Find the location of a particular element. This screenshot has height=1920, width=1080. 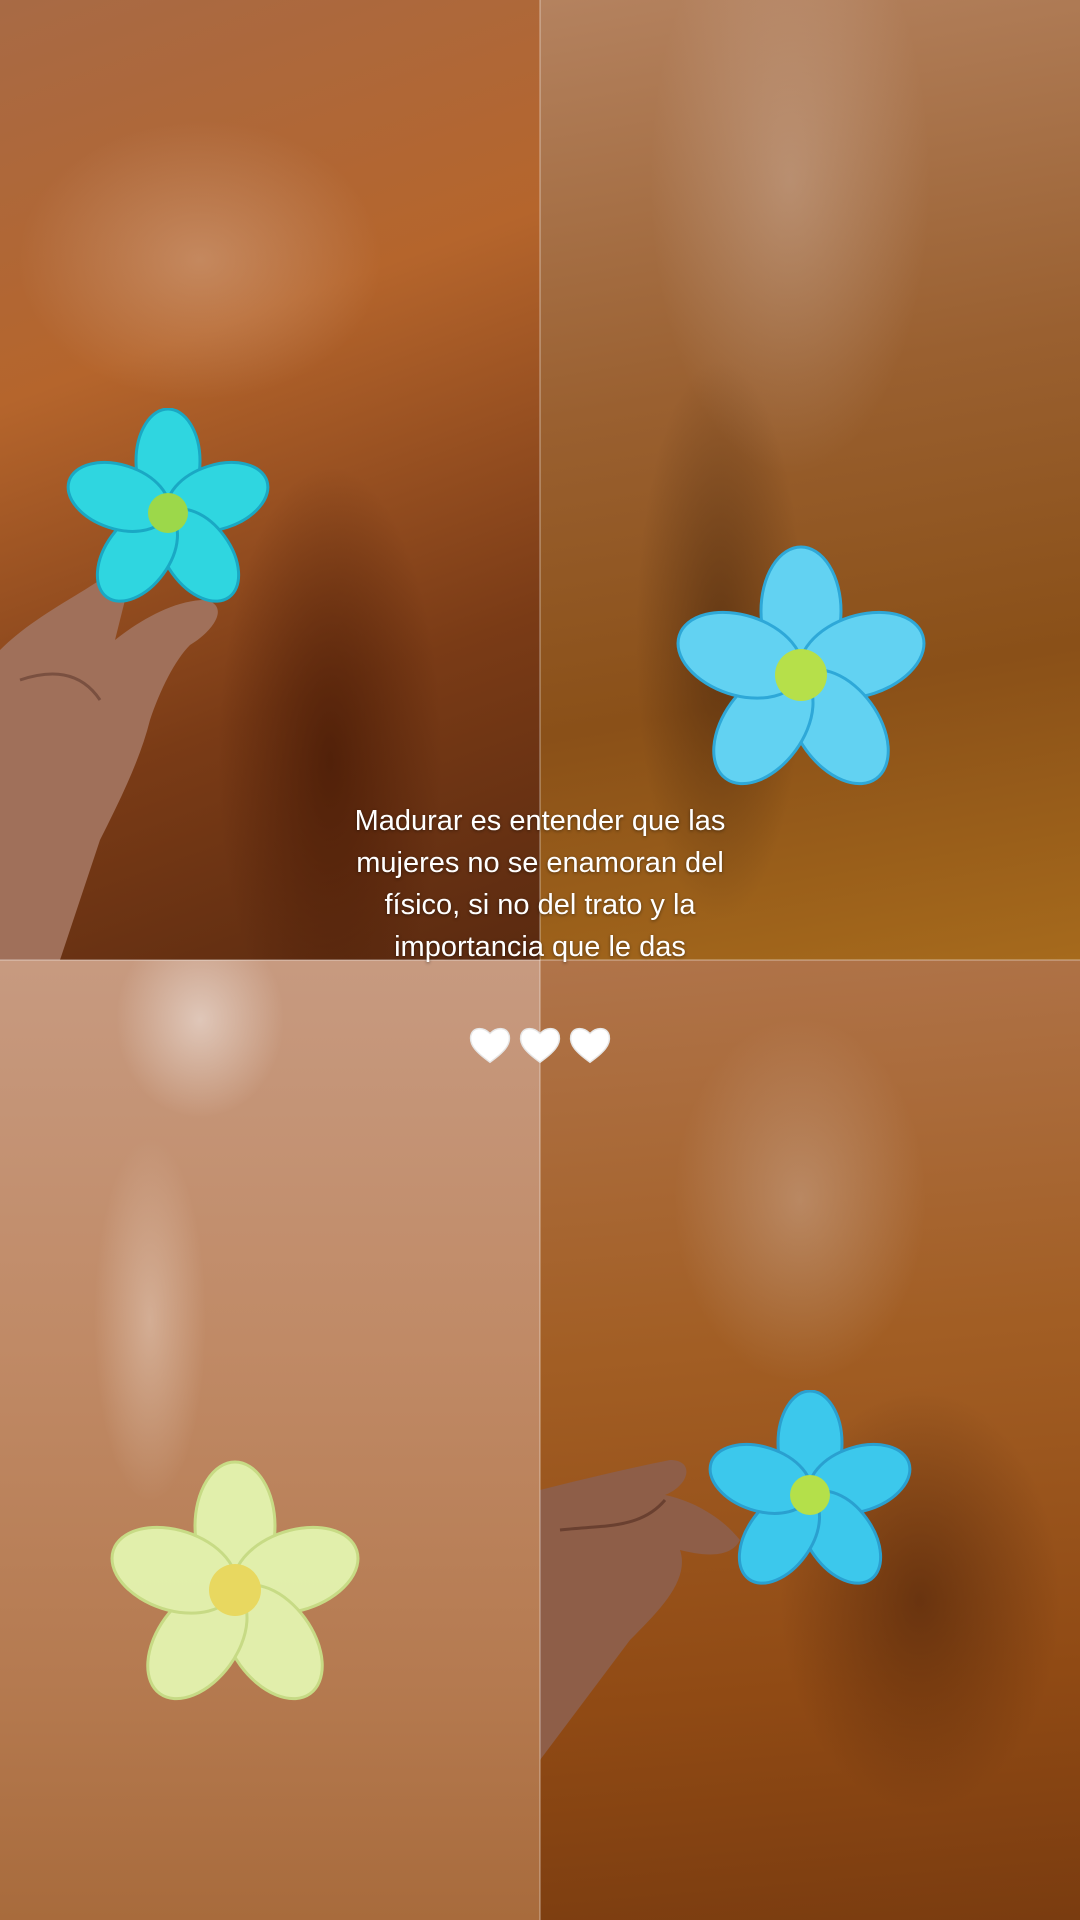

hearts-row is located at coordinates (540, 1047).